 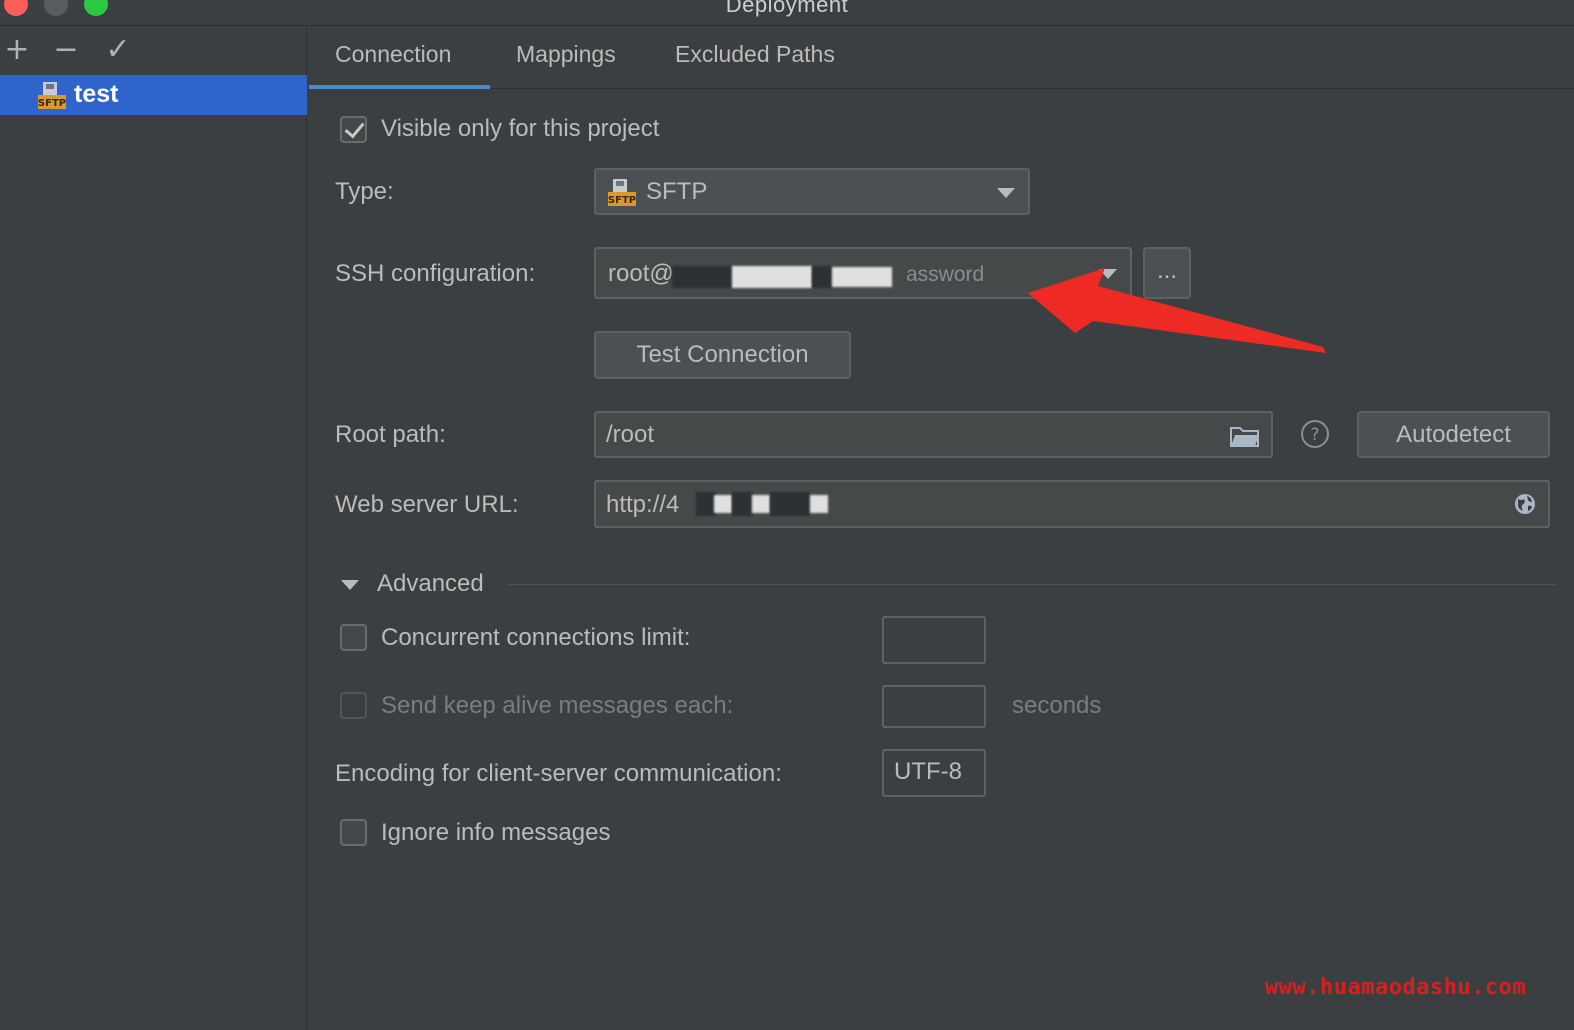 What do you see at coordinates (934, 773) in the screenshot?
I see `encoding-input: UTF-8` at bounding box center [934, 773].